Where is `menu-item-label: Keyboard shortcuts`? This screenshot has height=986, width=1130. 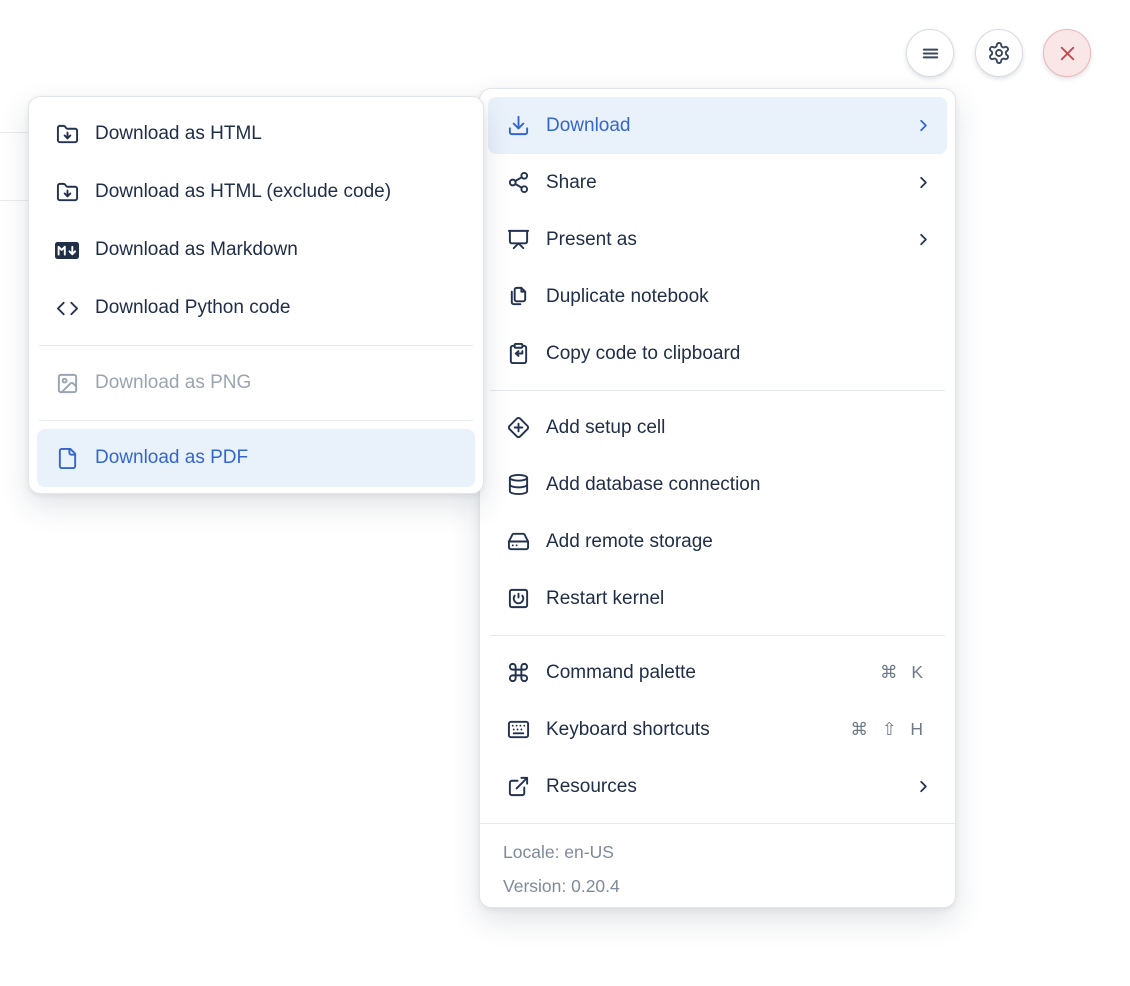
menu-item-label: Keyboard shortcuts is located at coordinates (628, 729).